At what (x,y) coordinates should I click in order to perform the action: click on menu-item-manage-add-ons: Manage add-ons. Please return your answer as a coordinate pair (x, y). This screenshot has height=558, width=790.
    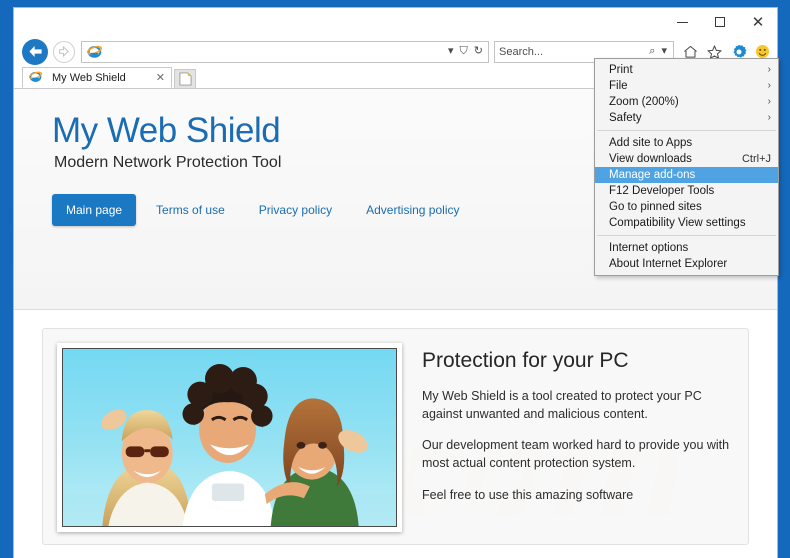
    Looking at the image, I should click on (686, 175).